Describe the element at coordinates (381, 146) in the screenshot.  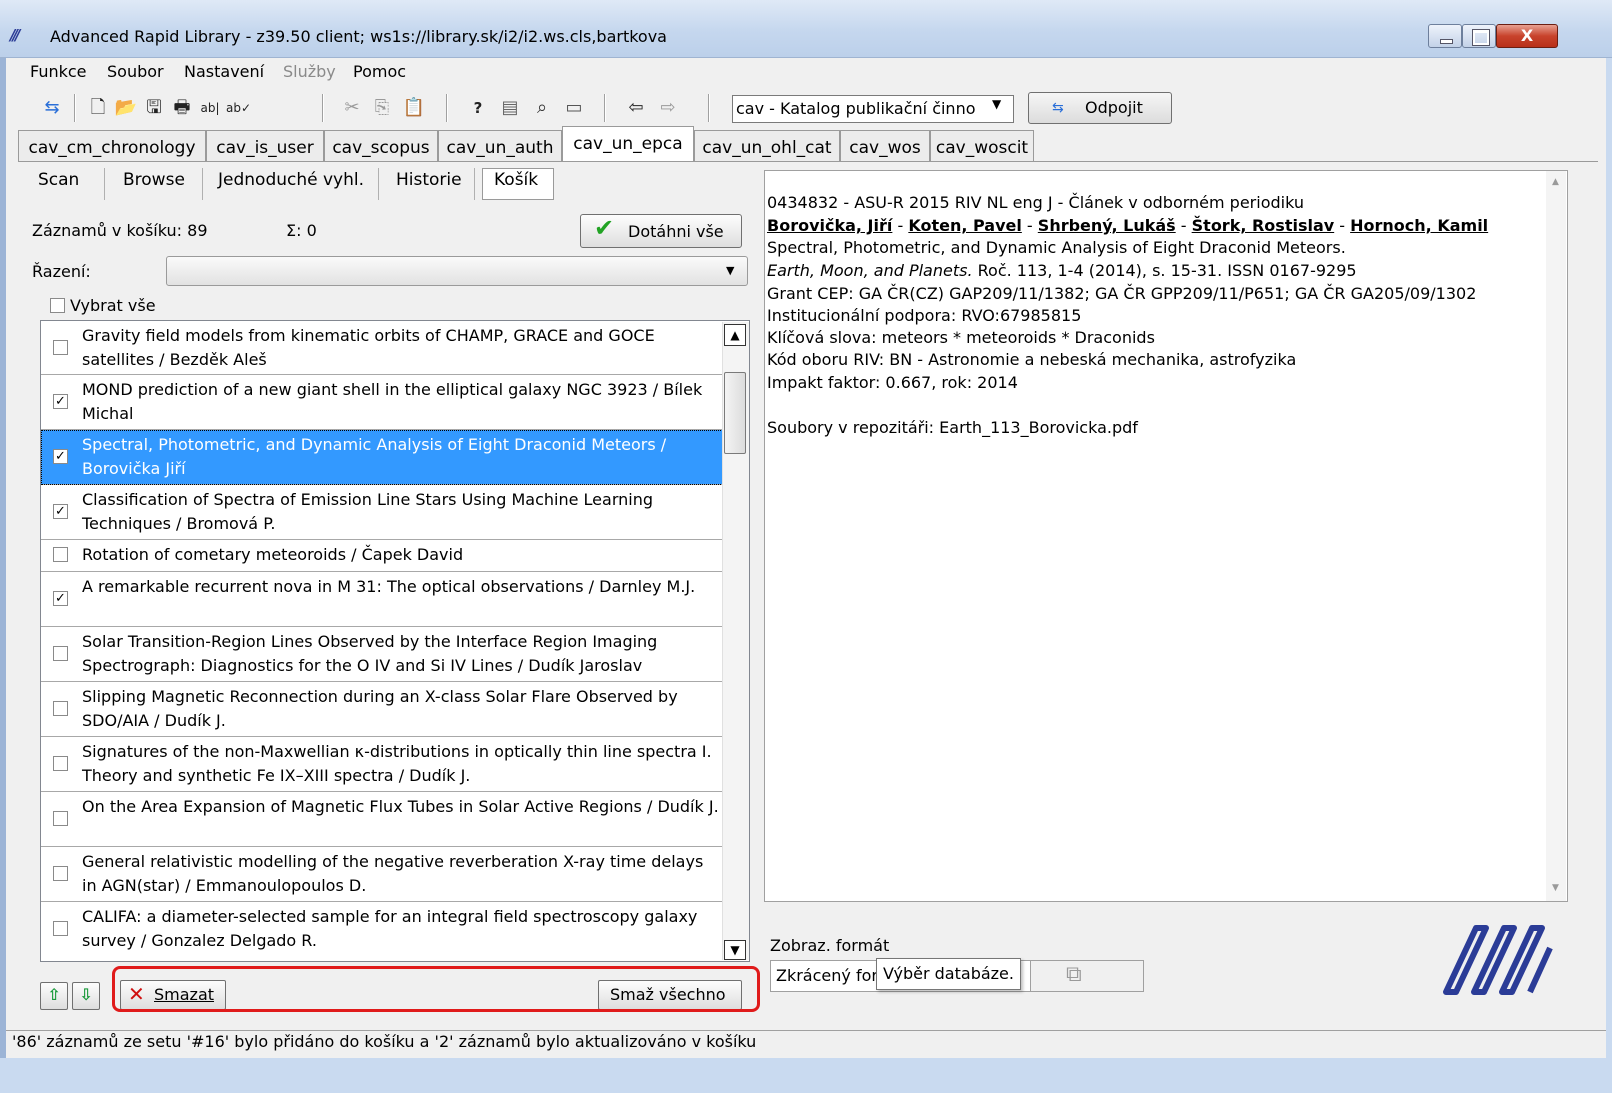
I see `tab-cav-scopus: cav_scopus` at that location.